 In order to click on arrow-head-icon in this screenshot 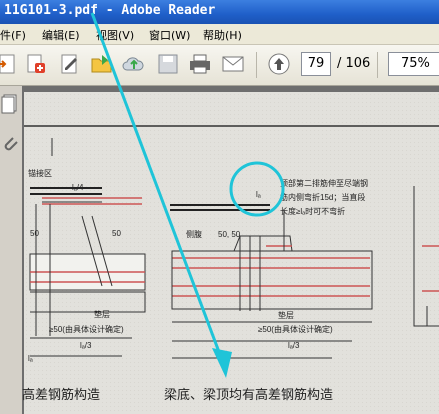, I will do `click(222, 363)`.